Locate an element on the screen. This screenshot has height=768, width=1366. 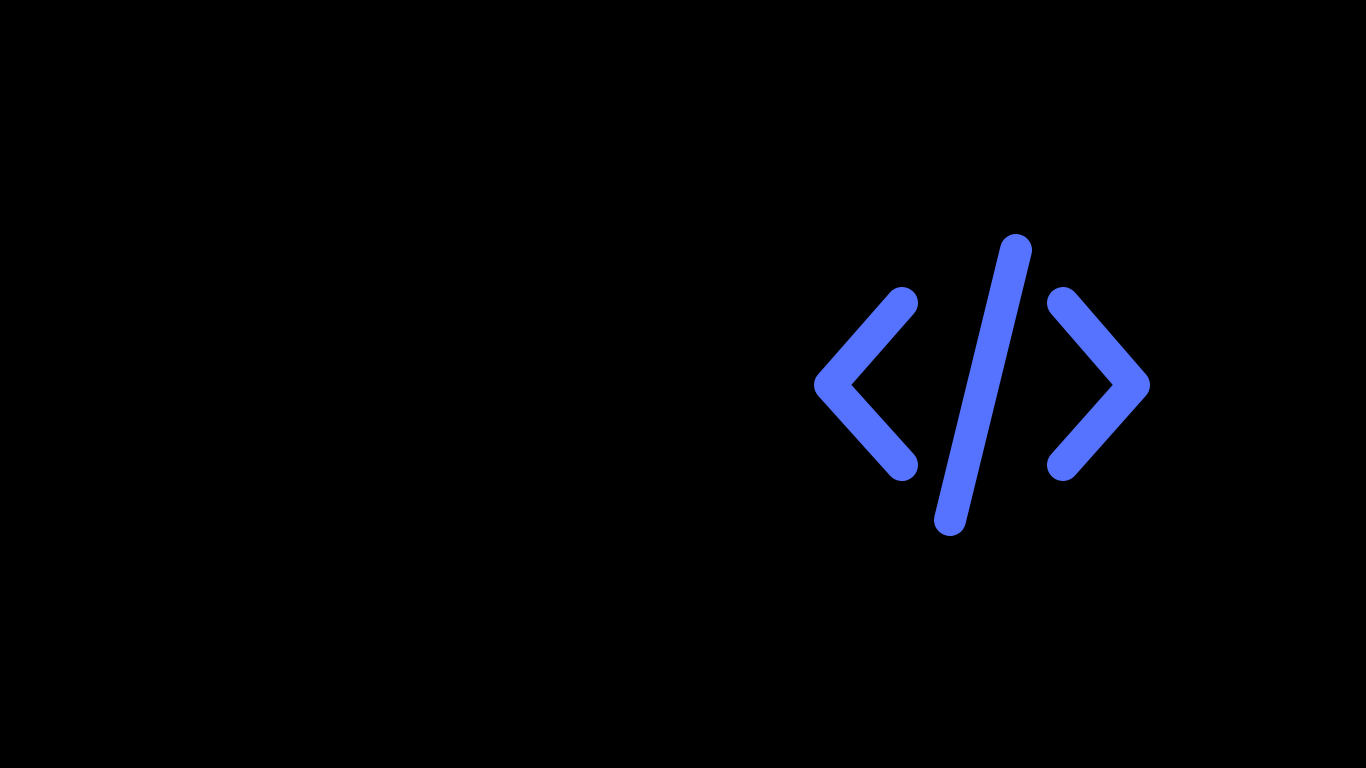
code-icon is located at coordinates (983, 385).